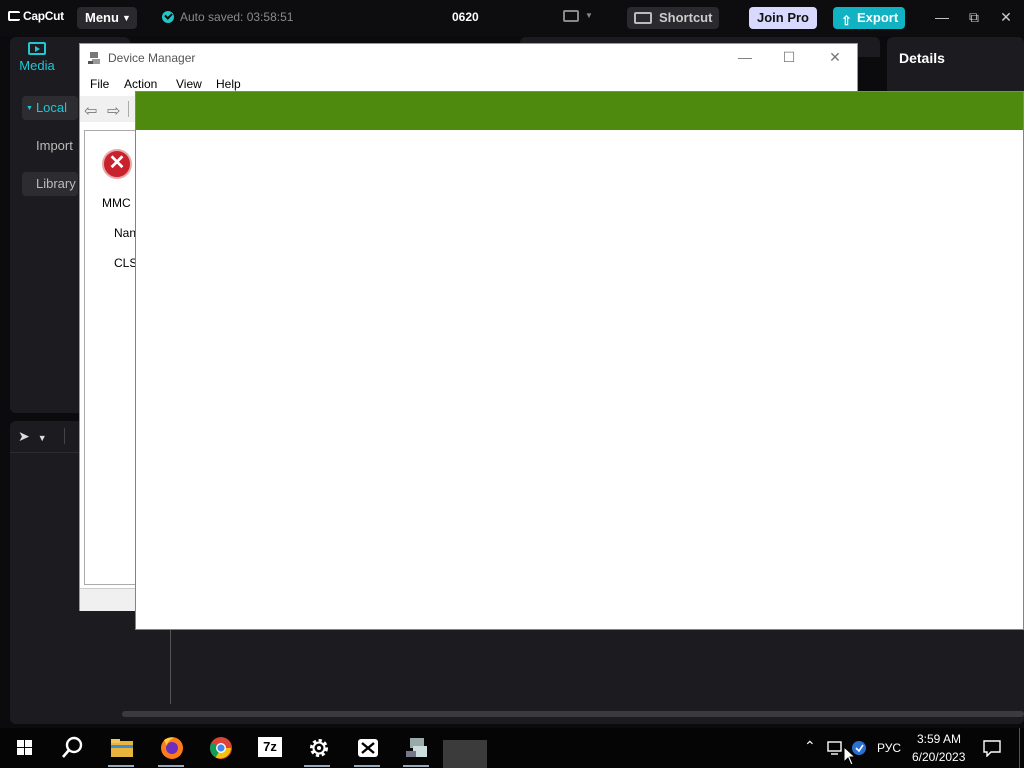  I want to click on details-title: Details, so click(922, 58).